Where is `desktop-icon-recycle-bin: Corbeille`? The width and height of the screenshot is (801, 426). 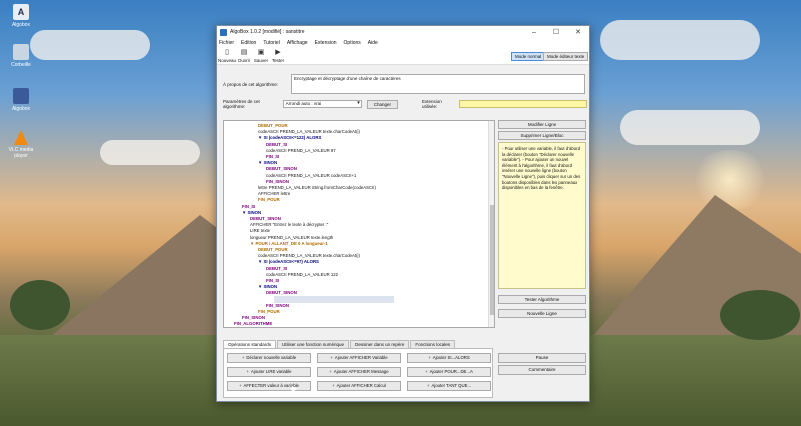
desktop-icon-recycle-bin: Corbeille is located at coordinates (21, 56).